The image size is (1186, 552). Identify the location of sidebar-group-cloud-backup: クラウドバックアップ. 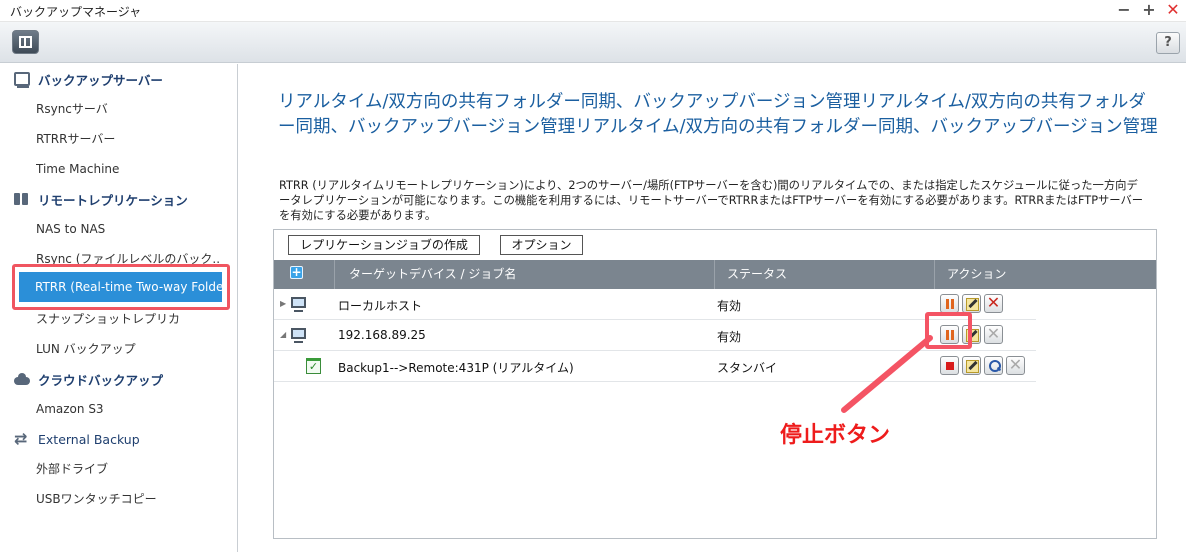
(88, 379).